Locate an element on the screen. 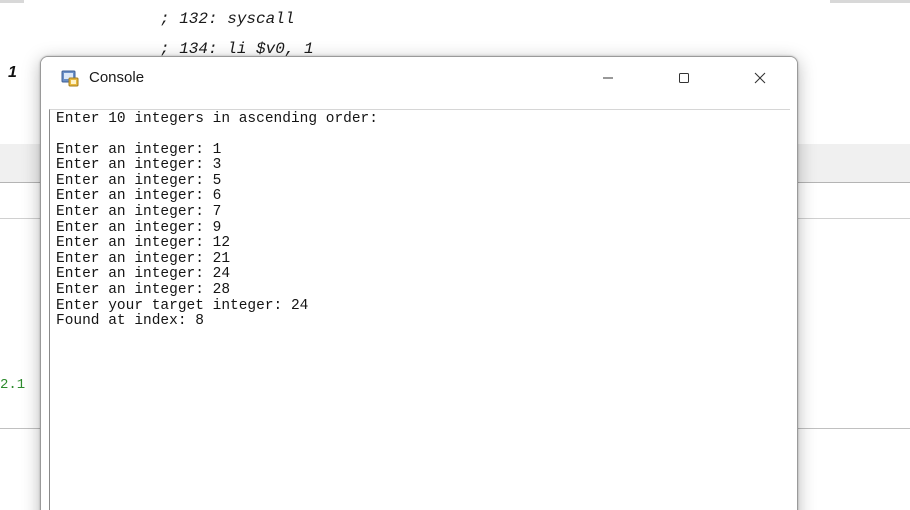 The image size is (910, 510). maximize-button is located at coordinates (684, 78).